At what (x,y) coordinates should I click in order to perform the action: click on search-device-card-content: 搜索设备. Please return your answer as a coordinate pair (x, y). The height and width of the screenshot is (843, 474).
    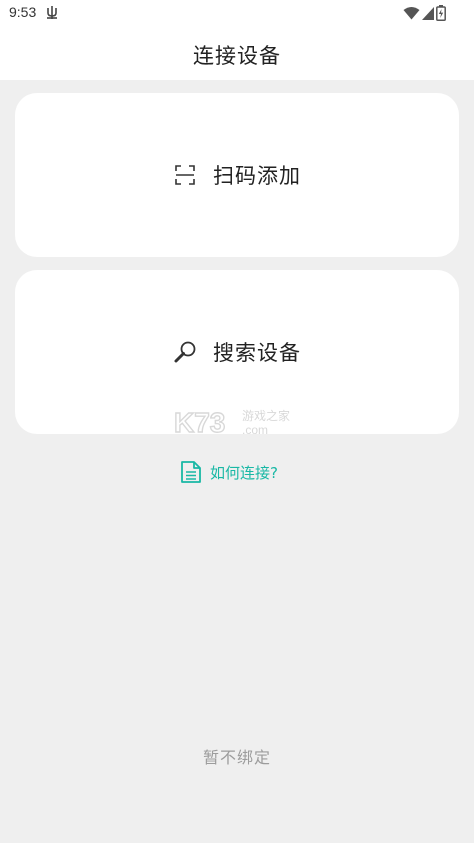
    Looking at the image, I should click on (237, 352).